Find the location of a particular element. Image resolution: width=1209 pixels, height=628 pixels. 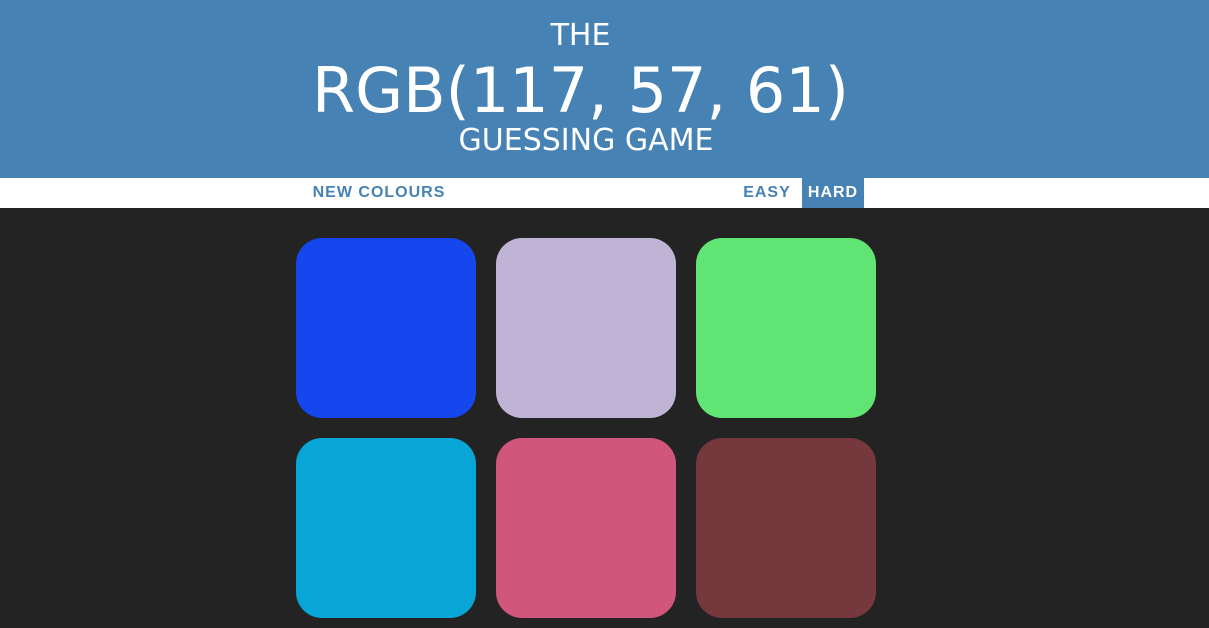

new-colours-button: NEW COLOURS is located at coordinates (379, 193).